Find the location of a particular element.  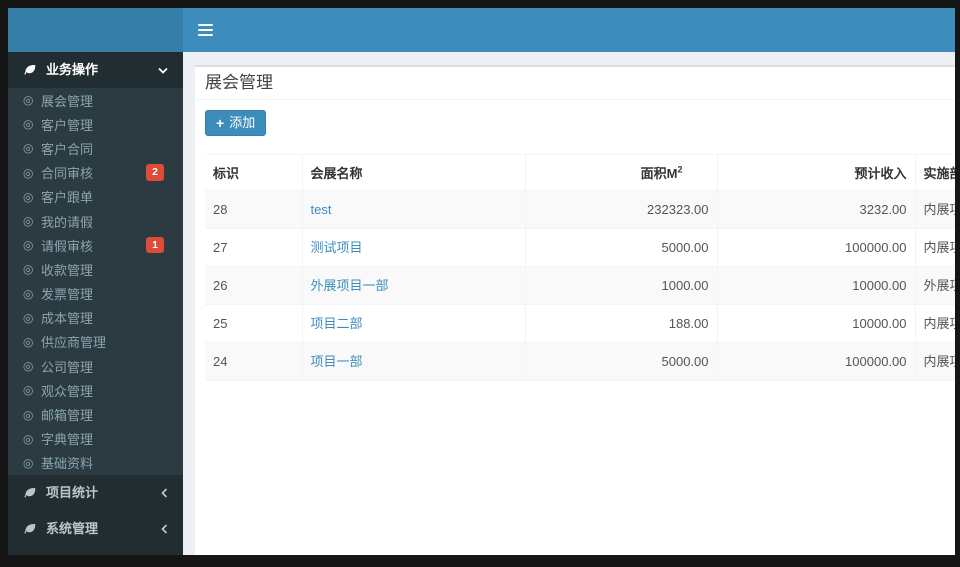

sidebar-section-header: 项目统计 is located at coordinates (95, 493).